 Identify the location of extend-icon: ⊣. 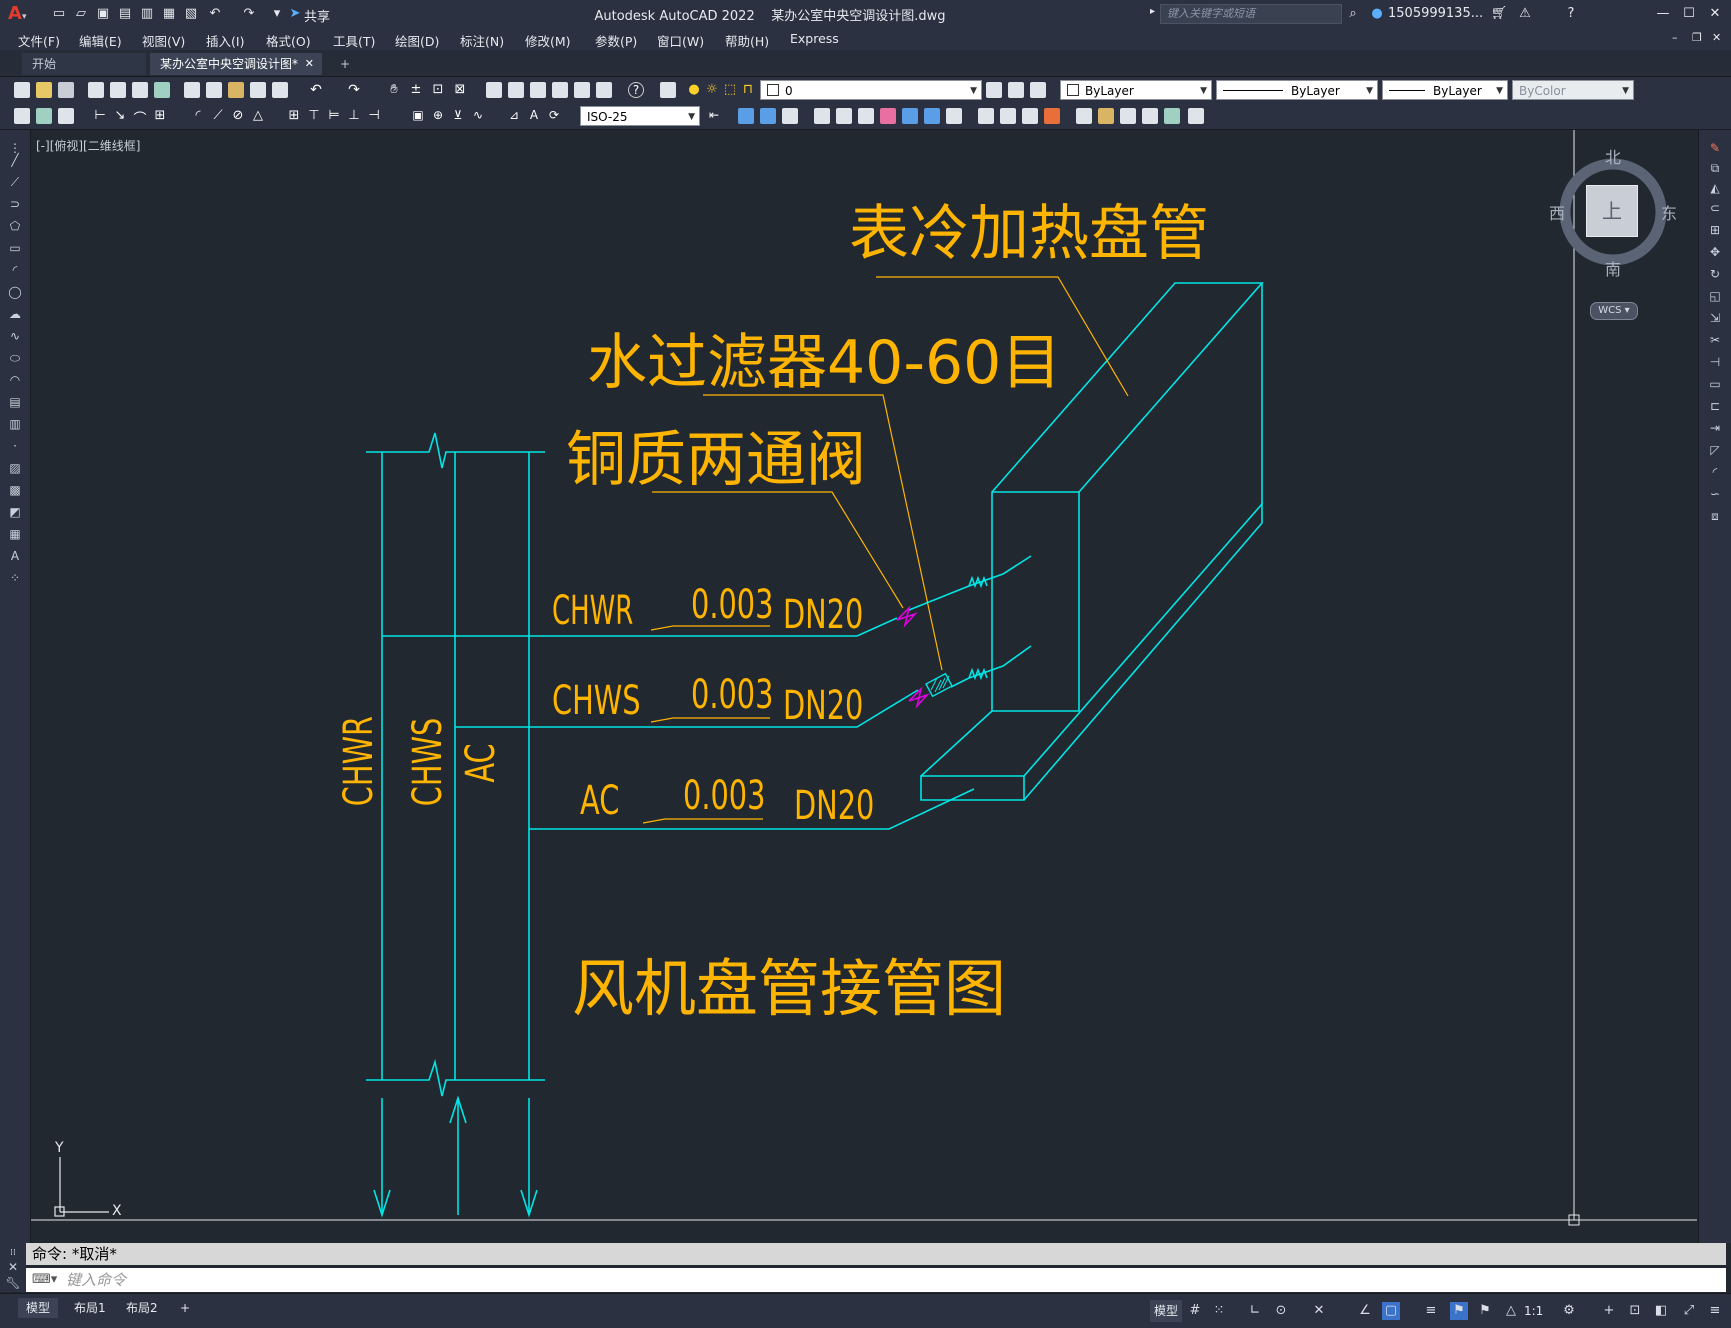
(1715, 362).